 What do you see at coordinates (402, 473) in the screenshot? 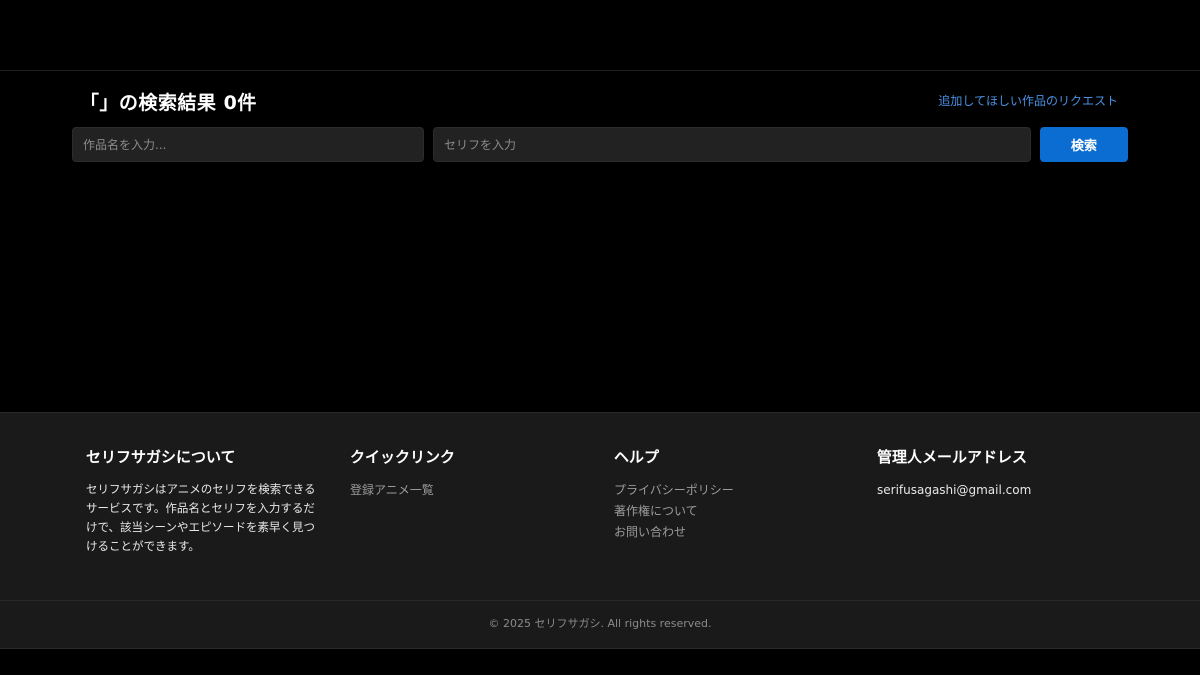
I see `footer-quick-links-section: クイックリンク 登録アニメ一覧` at bounding box center [402, 473].